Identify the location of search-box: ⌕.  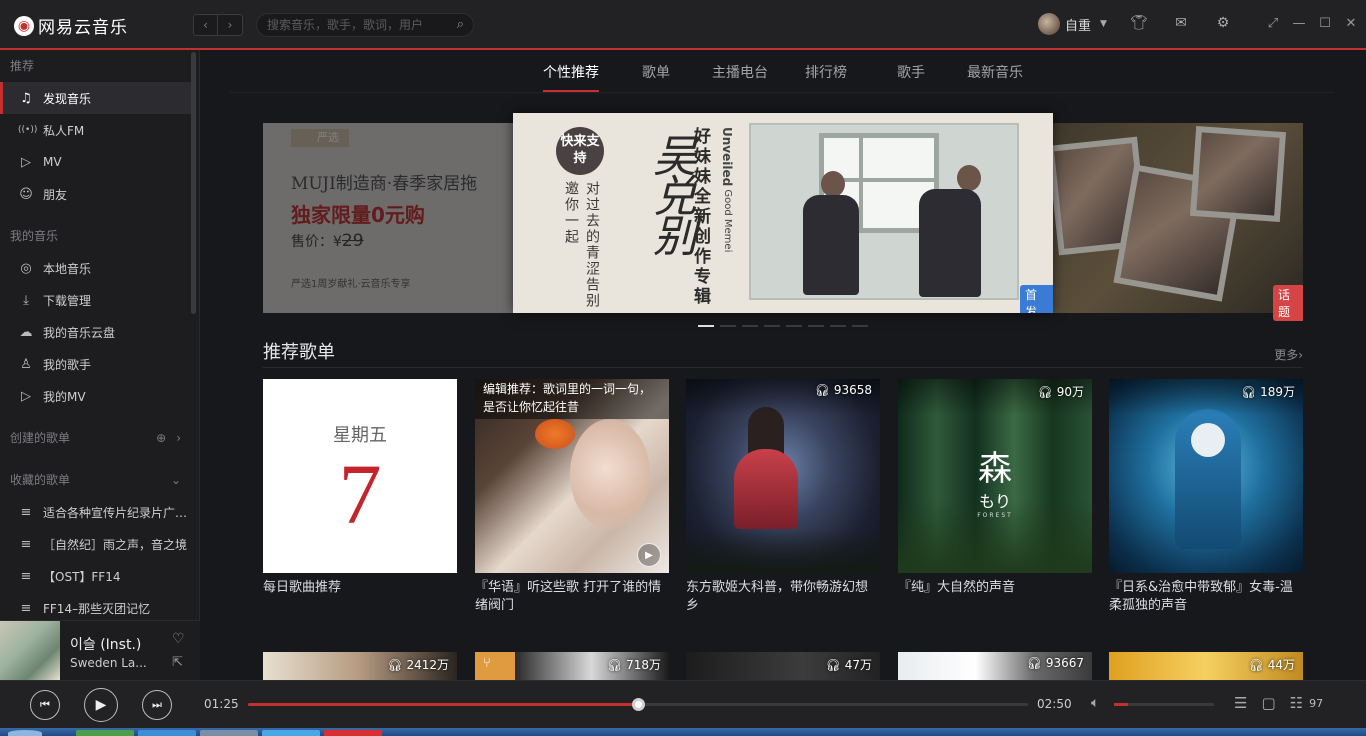
(365, 25).